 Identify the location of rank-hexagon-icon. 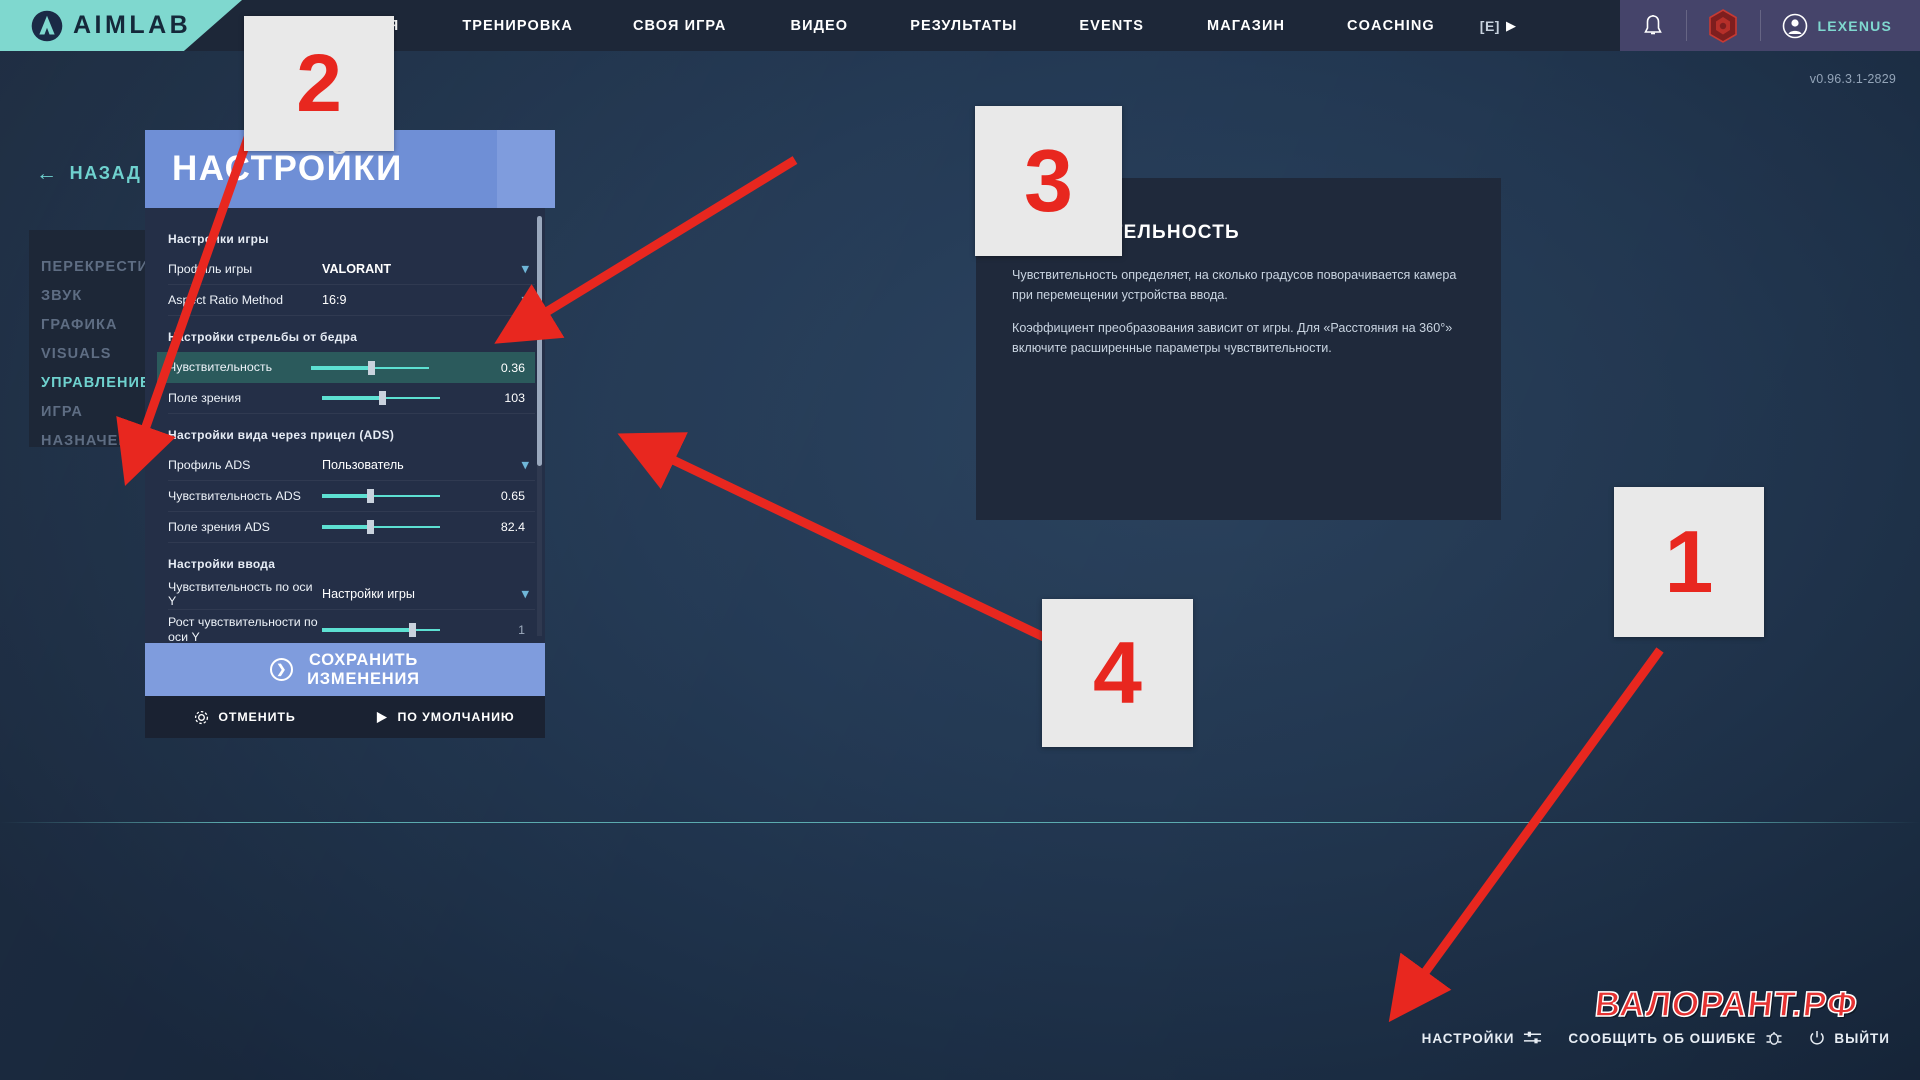
(1723, 25).